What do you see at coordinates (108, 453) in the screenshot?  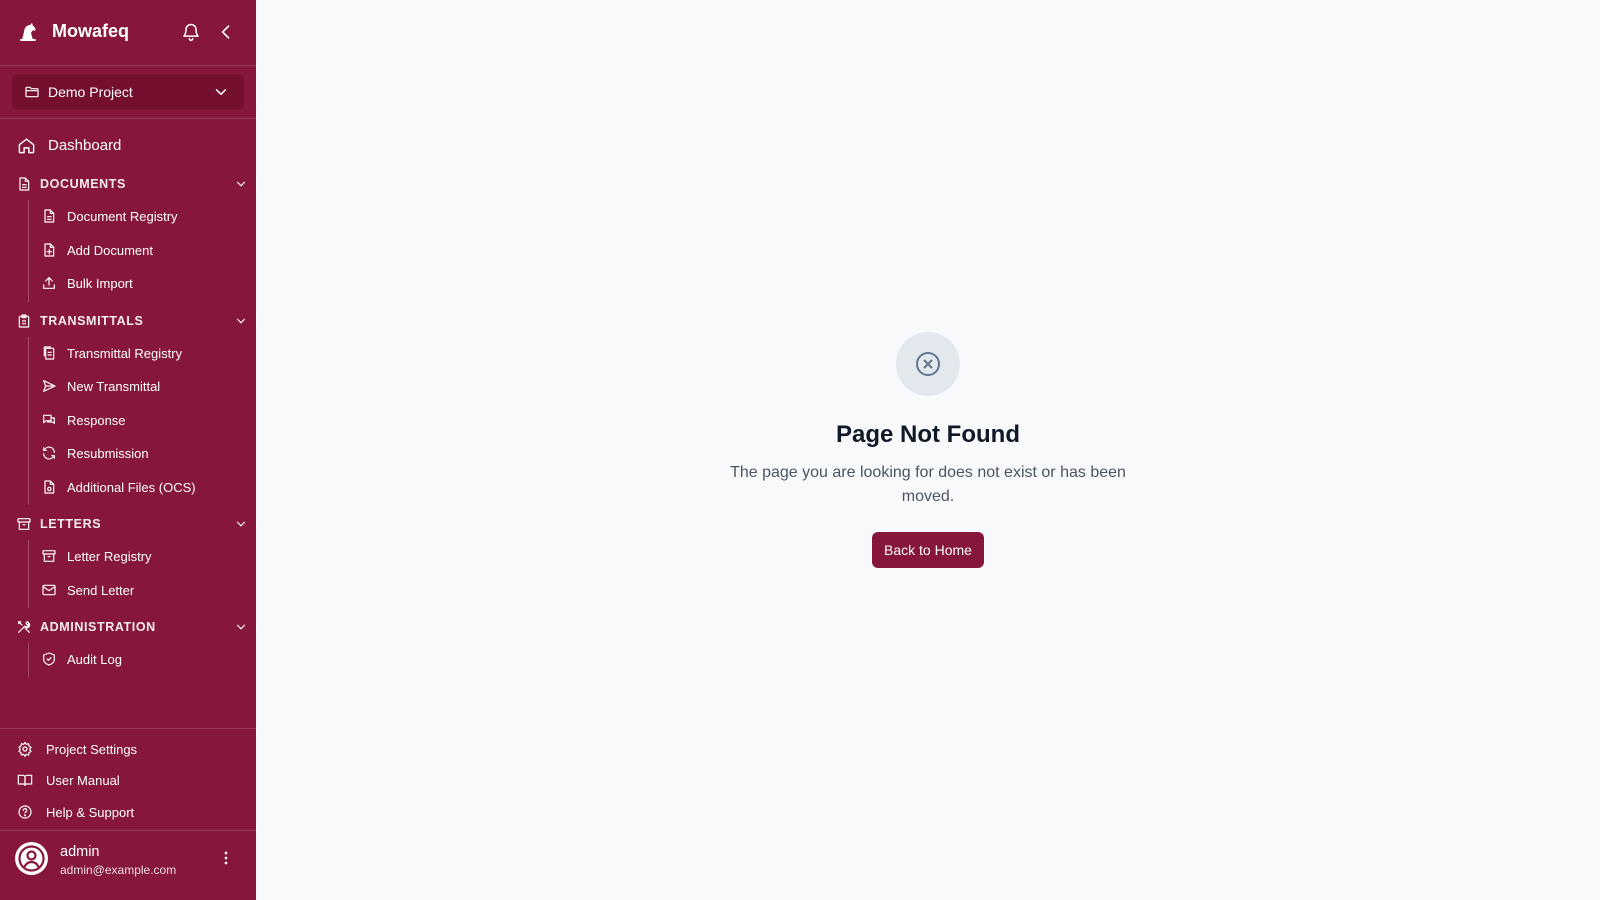 I see `nav-resubmission-label: Resubmission` at bounding box center [108, 453].